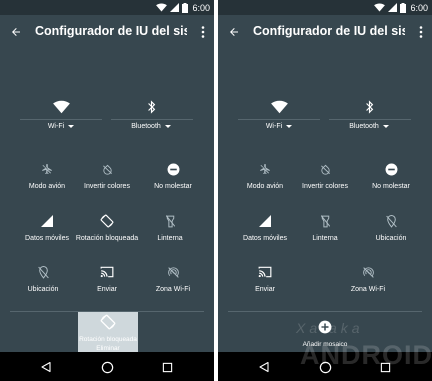  I want to click on add-tile-label: Añadir mosaico, so click(325, 344).